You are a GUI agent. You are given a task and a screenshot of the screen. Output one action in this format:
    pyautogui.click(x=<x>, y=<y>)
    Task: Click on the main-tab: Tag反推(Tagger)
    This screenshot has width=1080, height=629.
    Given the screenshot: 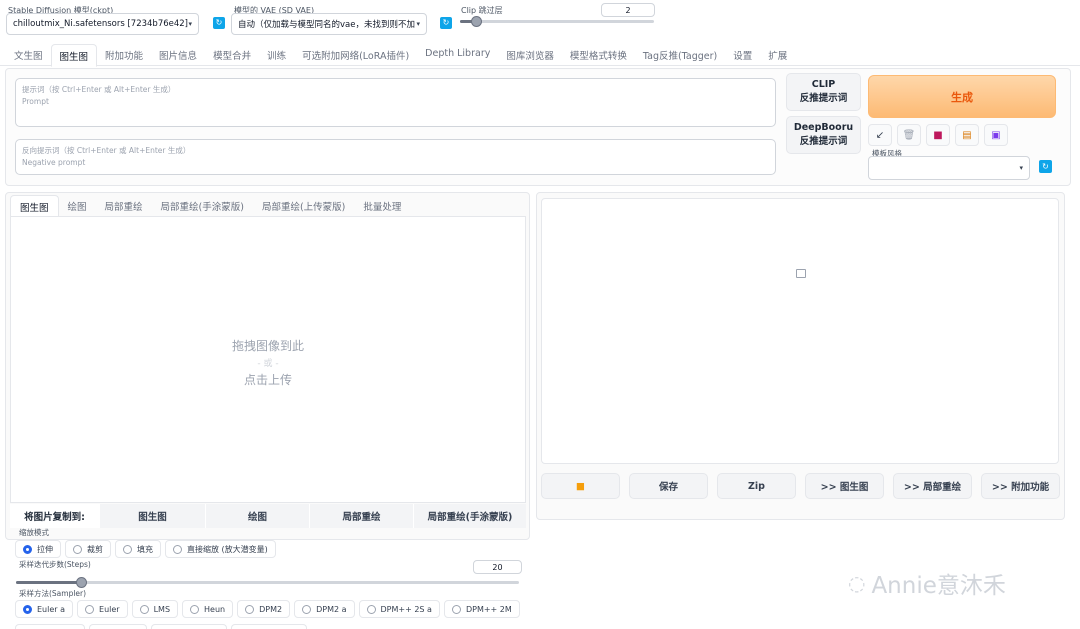 What is the action you would take?
    pyautogui.click(x=680, y=55)
    